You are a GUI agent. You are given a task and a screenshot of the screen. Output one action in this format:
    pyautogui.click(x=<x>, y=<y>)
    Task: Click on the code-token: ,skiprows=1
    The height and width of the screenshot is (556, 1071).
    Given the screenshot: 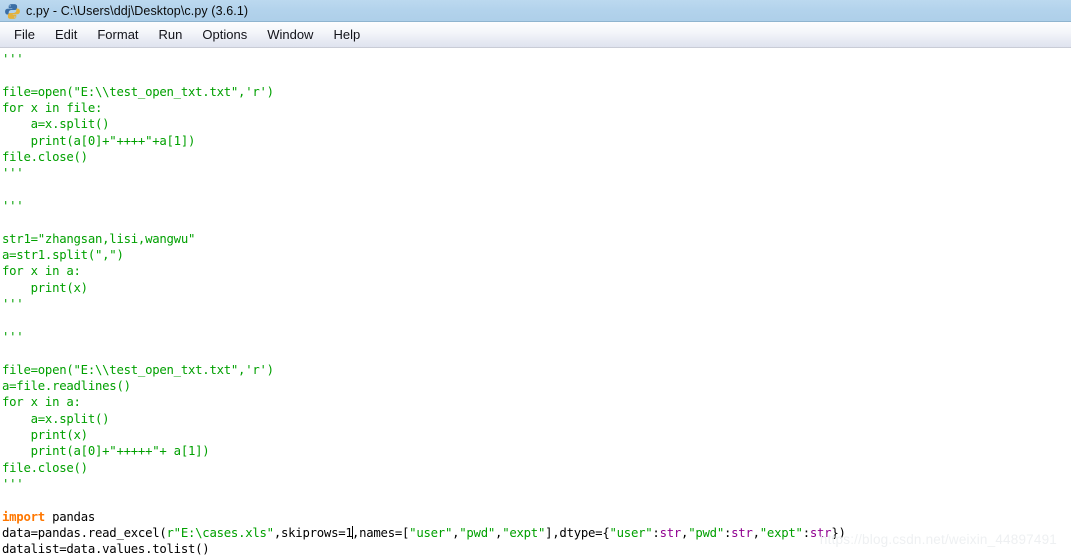 What is the action you would take?
    pyautogui.click(x=313, y=532)
    